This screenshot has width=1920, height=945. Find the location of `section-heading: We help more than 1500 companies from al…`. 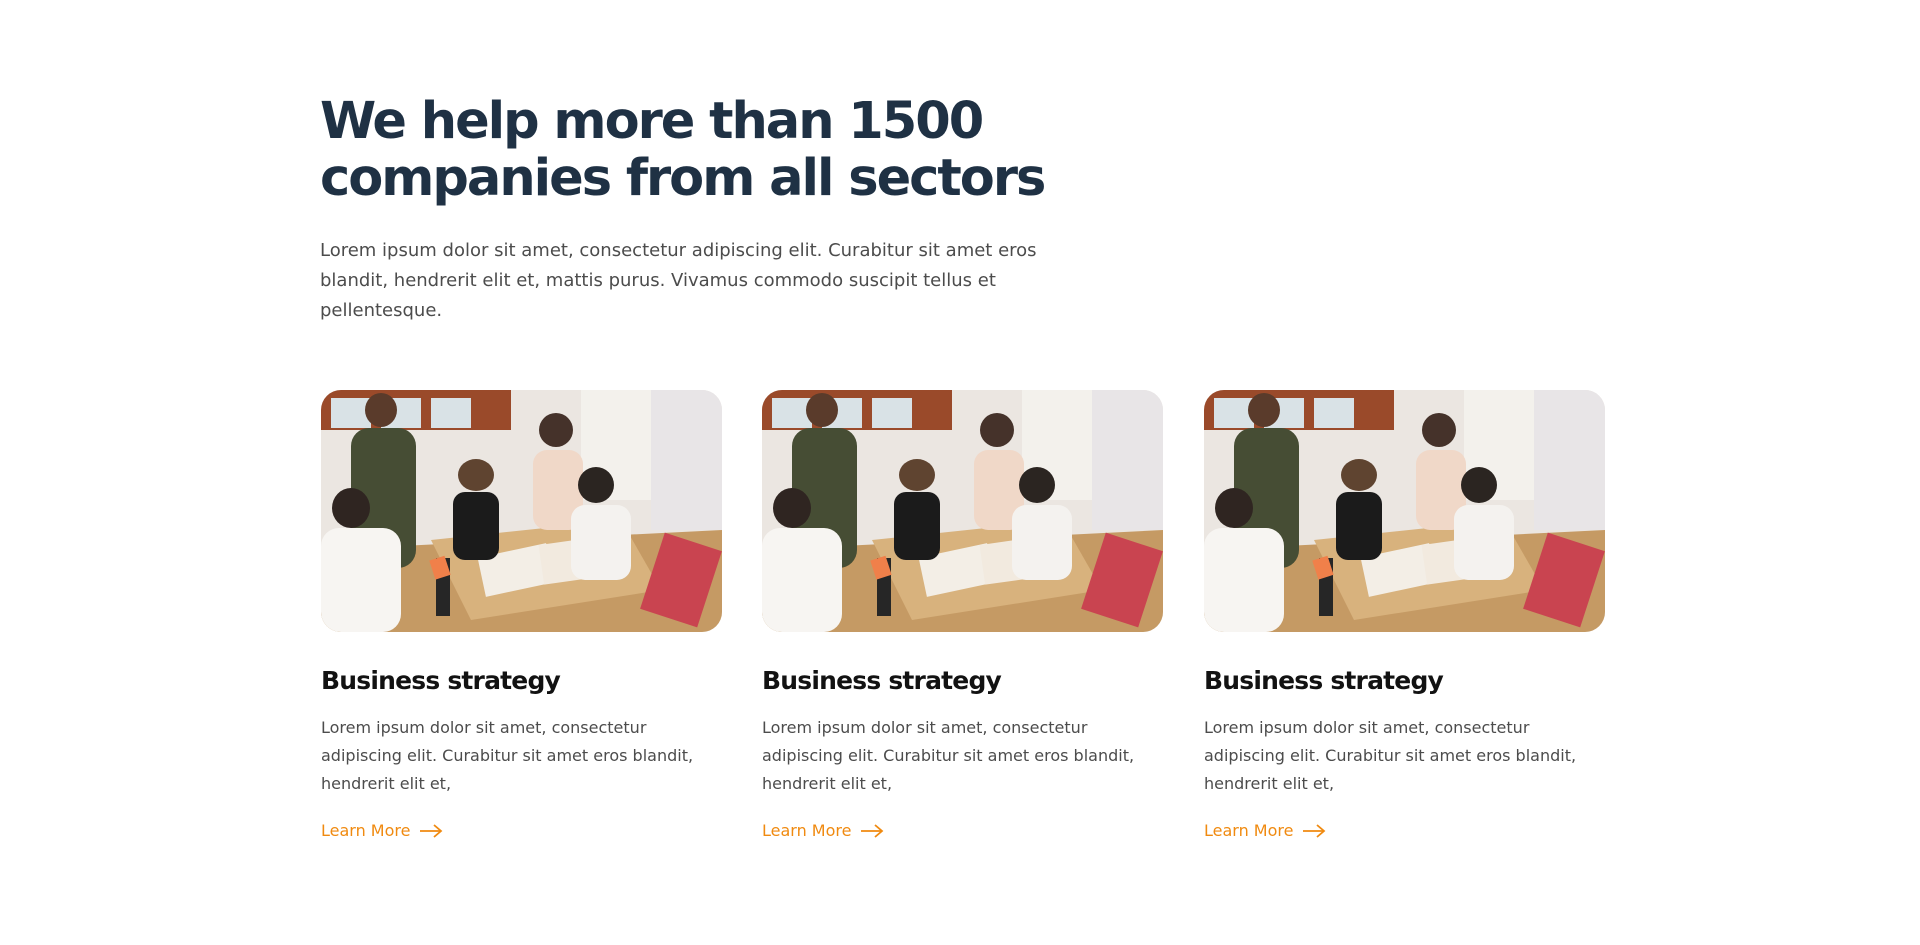

section-heading: We help more than 1500 companies from al… is located at coordinates (683, 150).